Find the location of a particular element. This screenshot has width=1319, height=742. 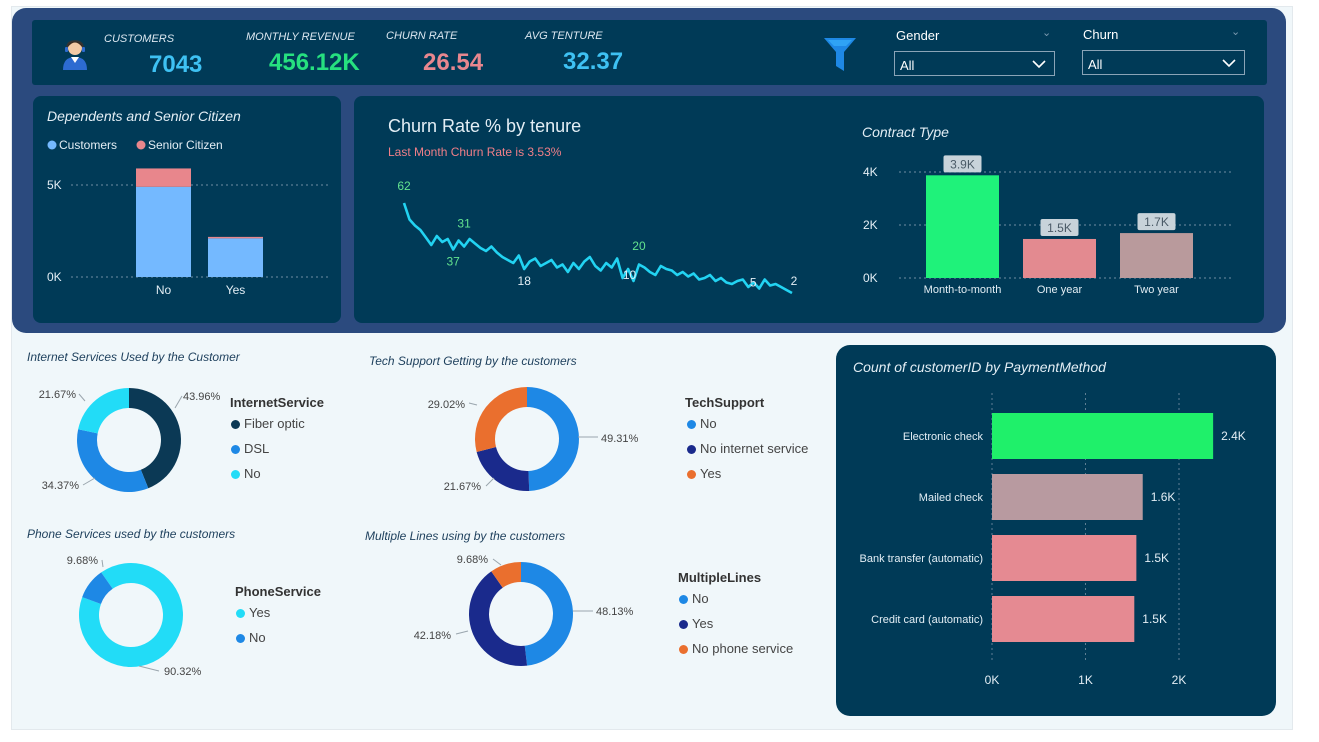

y-tick-label: Bank transfer (automatic) is located at coordinates (922, 559).